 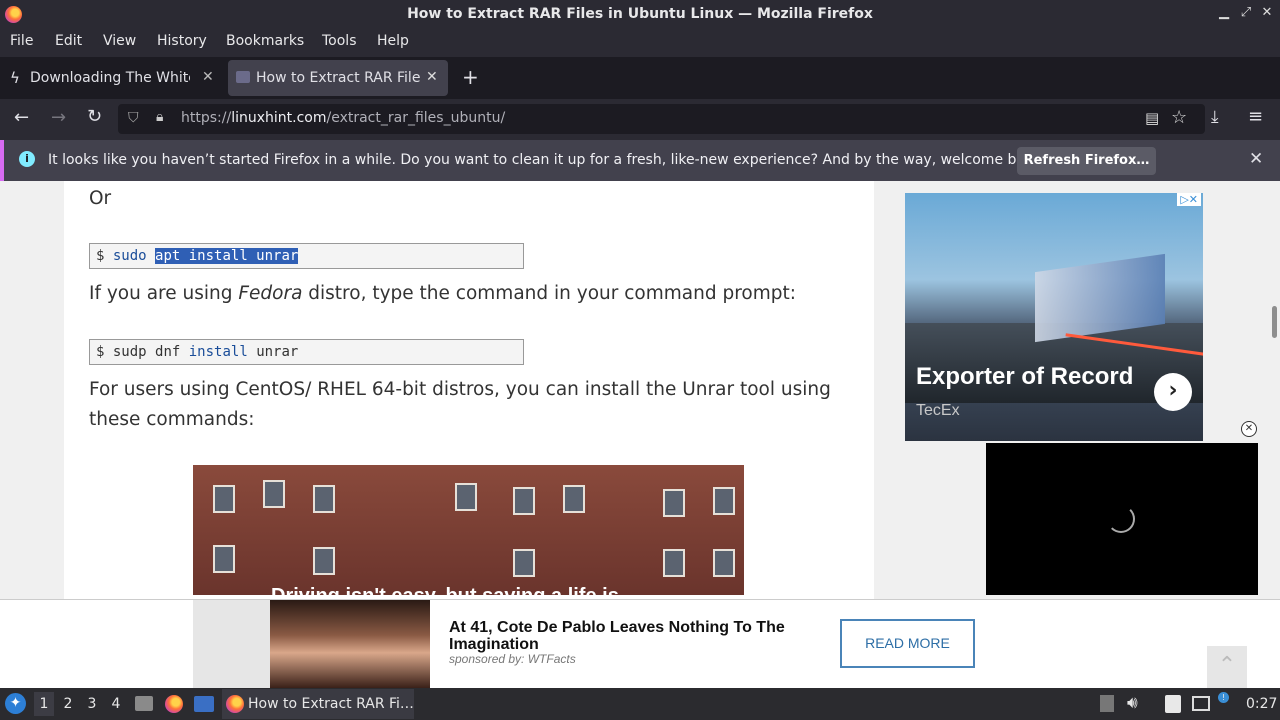 What do you see at coordinates (1132, 703) in the screenshot?
I see `volume-icon: 🔊︎` at bounding box center [1132, 703].